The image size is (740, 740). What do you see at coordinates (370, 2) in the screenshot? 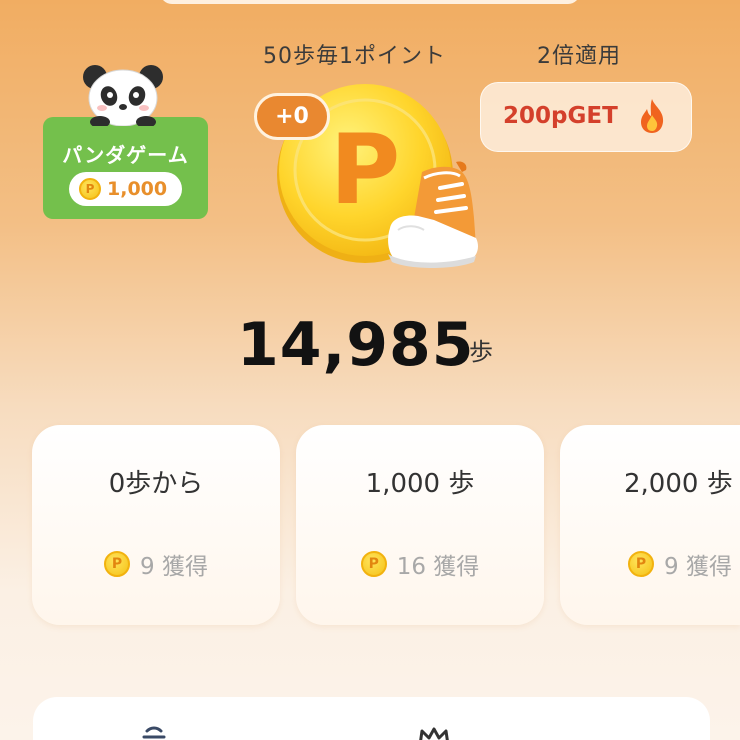
I see `top-pill` at bounding box center [370, 2].